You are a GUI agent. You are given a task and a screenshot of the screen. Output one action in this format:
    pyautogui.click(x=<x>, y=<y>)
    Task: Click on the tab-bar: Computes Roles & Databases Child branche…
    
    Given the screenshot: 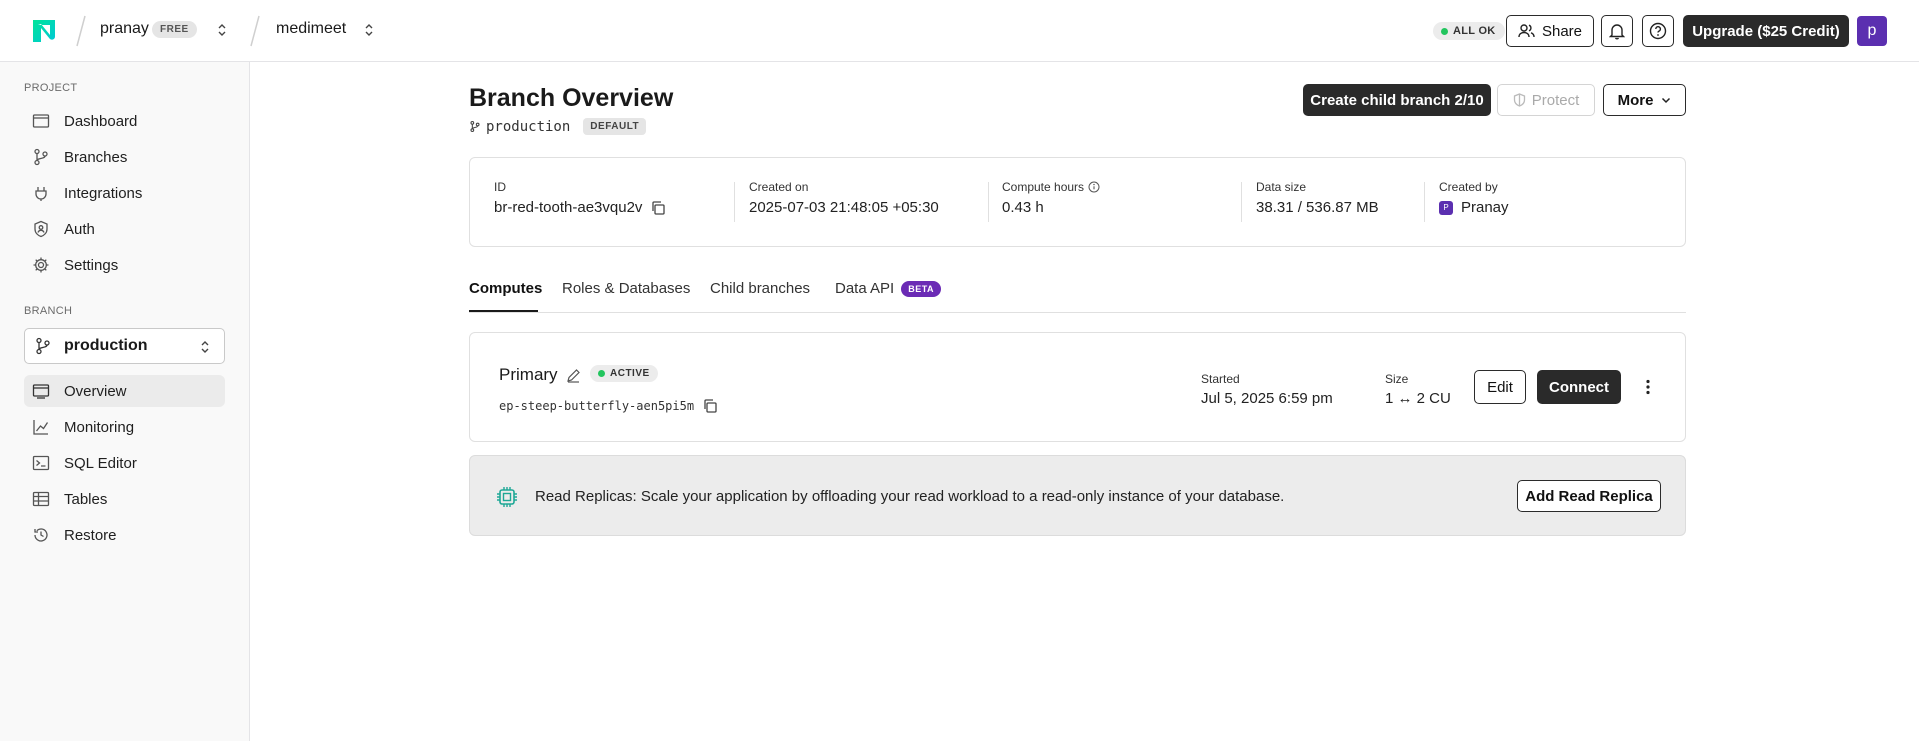 What is the action you would take?
    pyautogui.click(x=1077, y=294)
    